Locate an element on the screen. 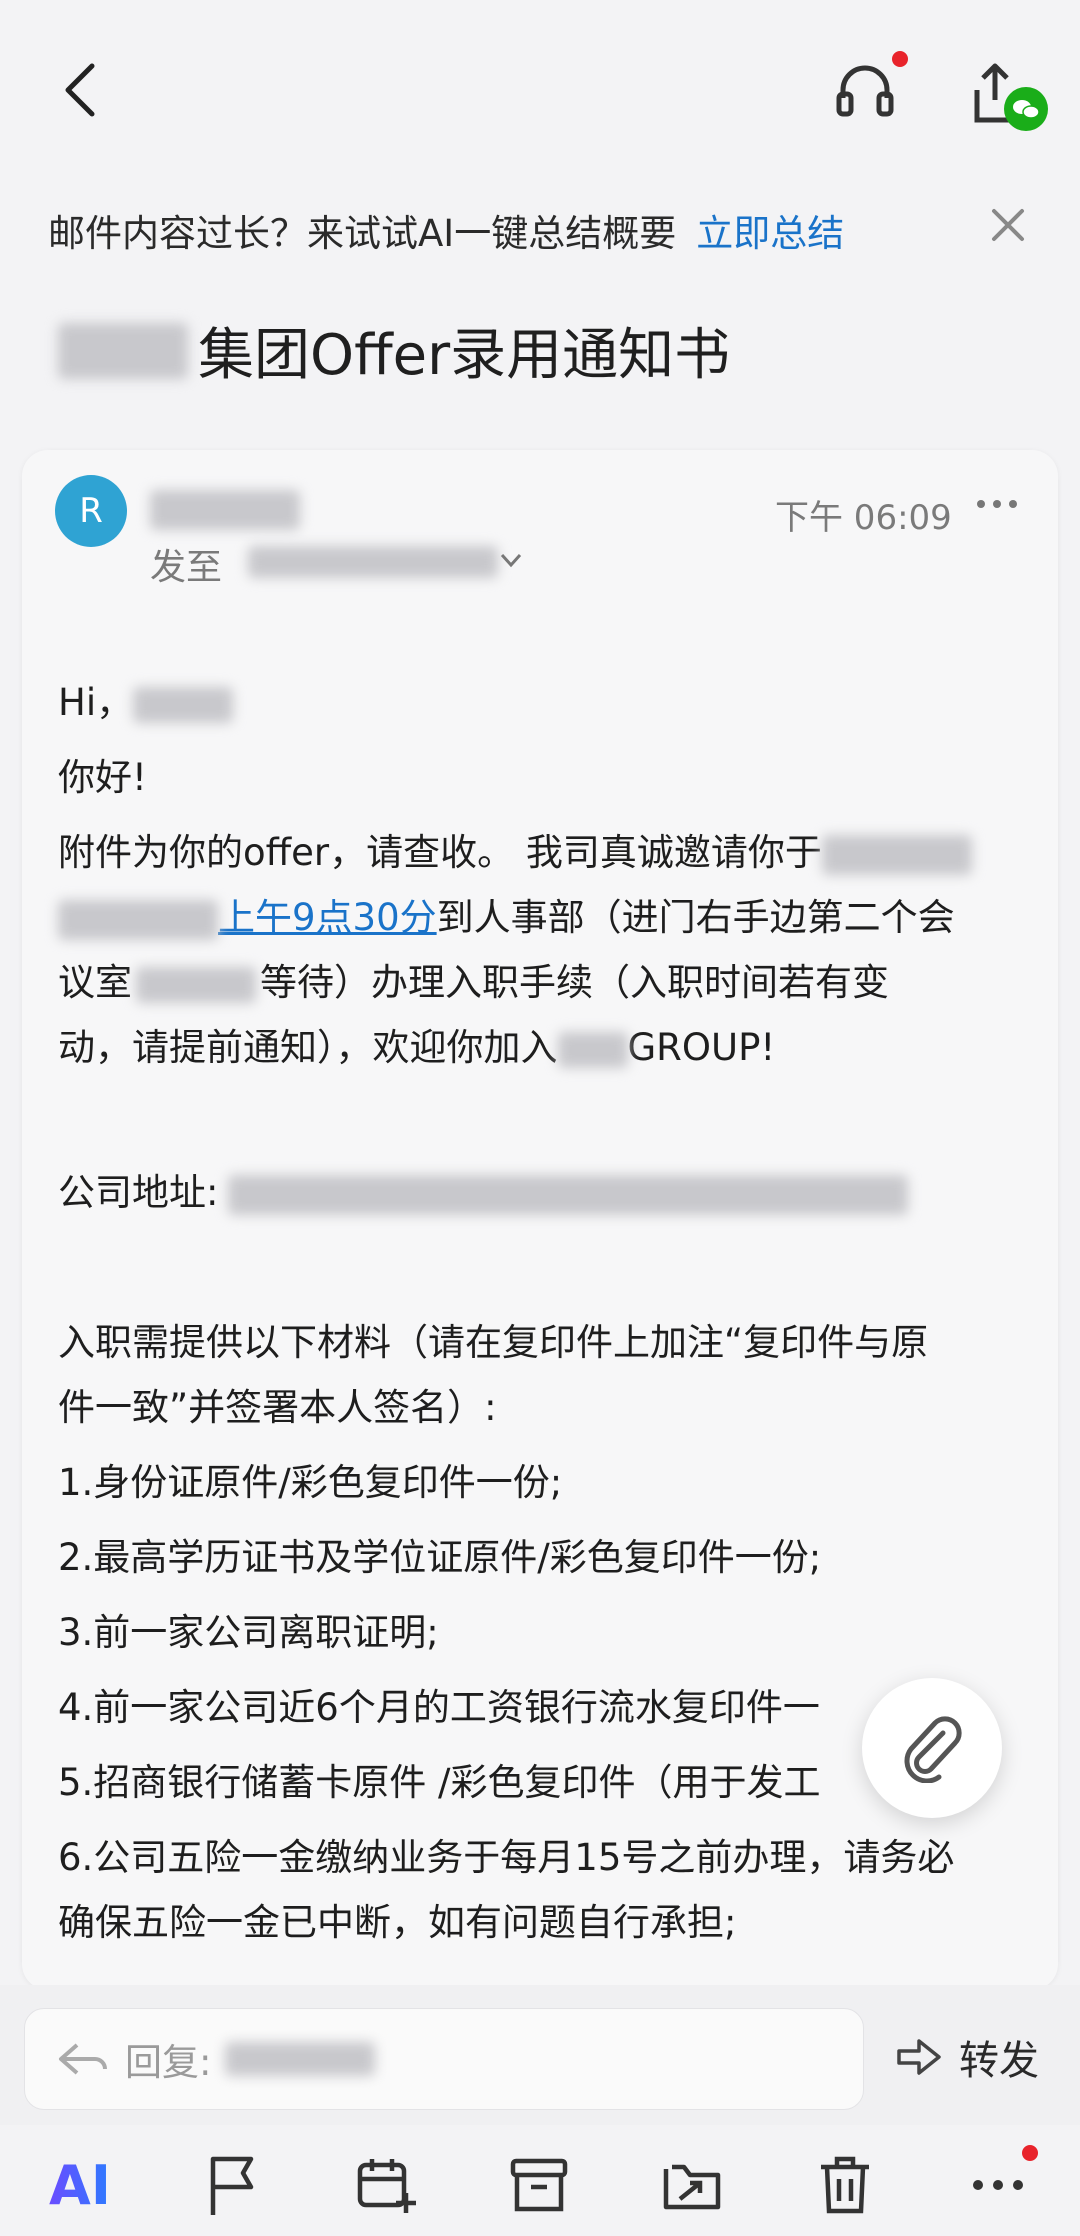  ai-label: AI is located at coordinates (80, 2185).